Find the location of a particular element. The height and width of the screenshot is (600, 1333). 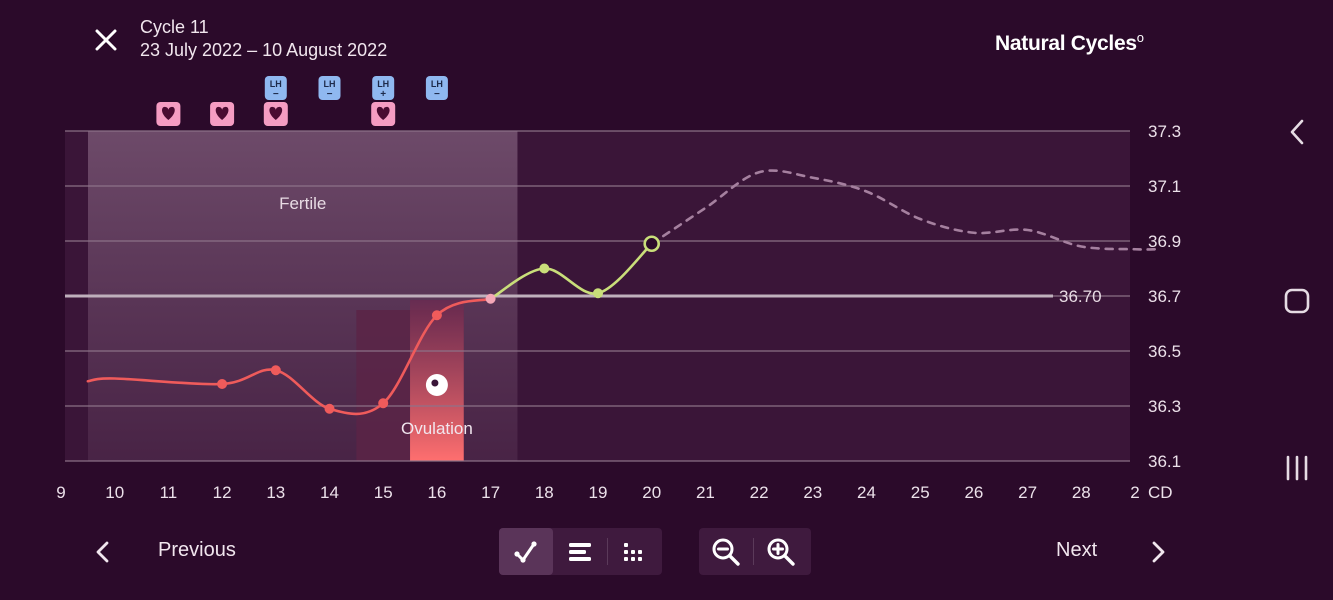

x-tick-label: 27 is located at coordinates (1027, 492).